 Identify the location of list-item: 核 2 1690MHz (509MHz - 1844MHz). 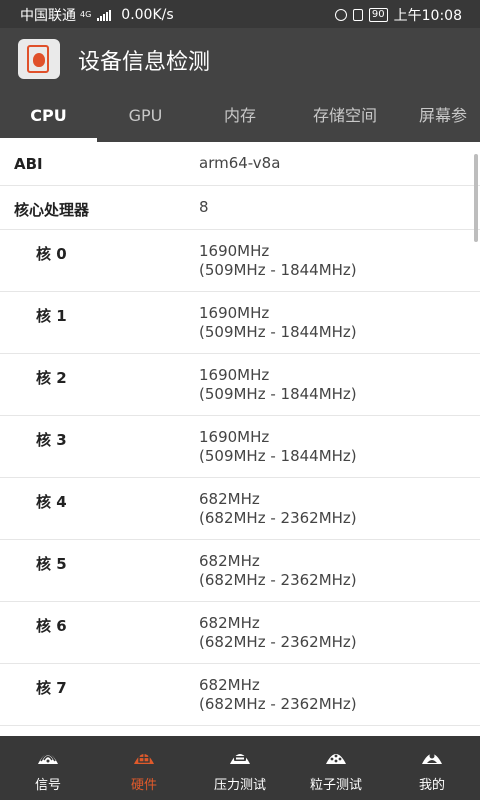
(240, 385).